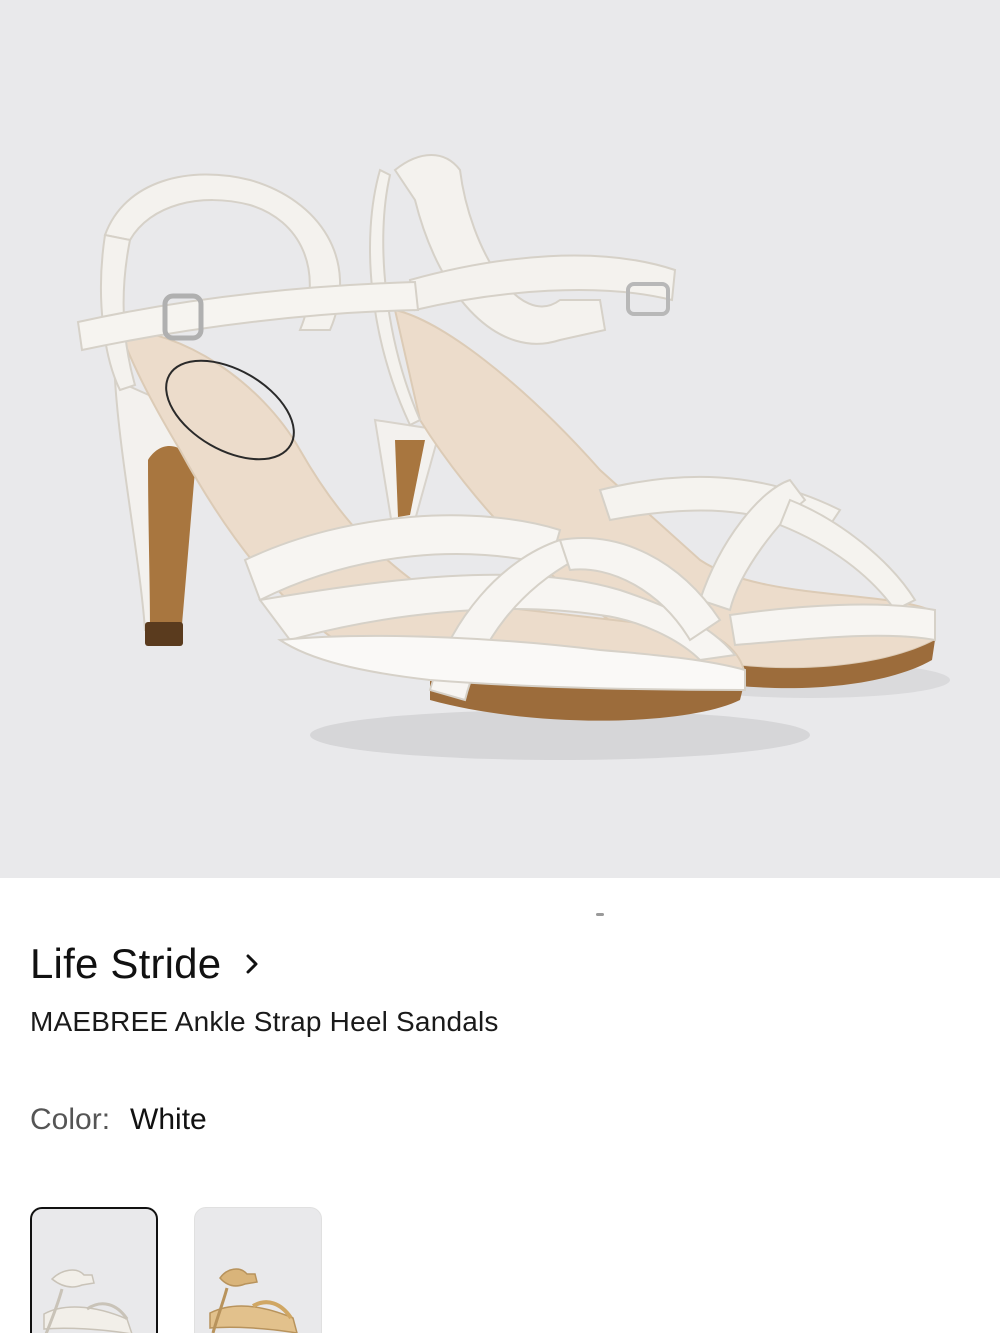  Describe the element at coordinates (118, 1120) in the screenshot. I see `color-selection: Color: White` at that location.